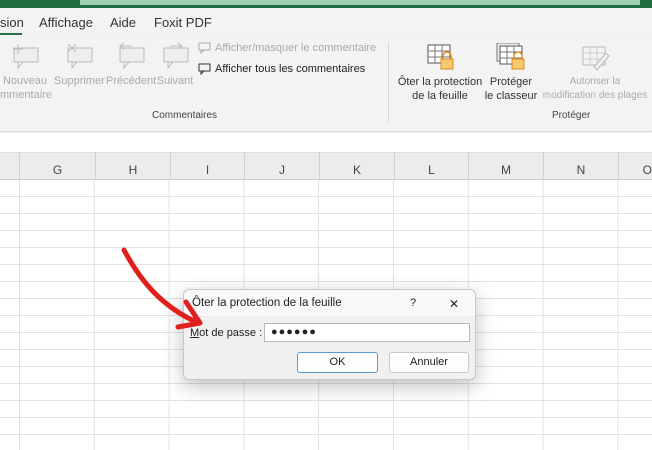 This screenshot has width=652, height=450. Describe the element at coordinates (580, 166) in the screenshot. I see `column-header-n: N` at that location.